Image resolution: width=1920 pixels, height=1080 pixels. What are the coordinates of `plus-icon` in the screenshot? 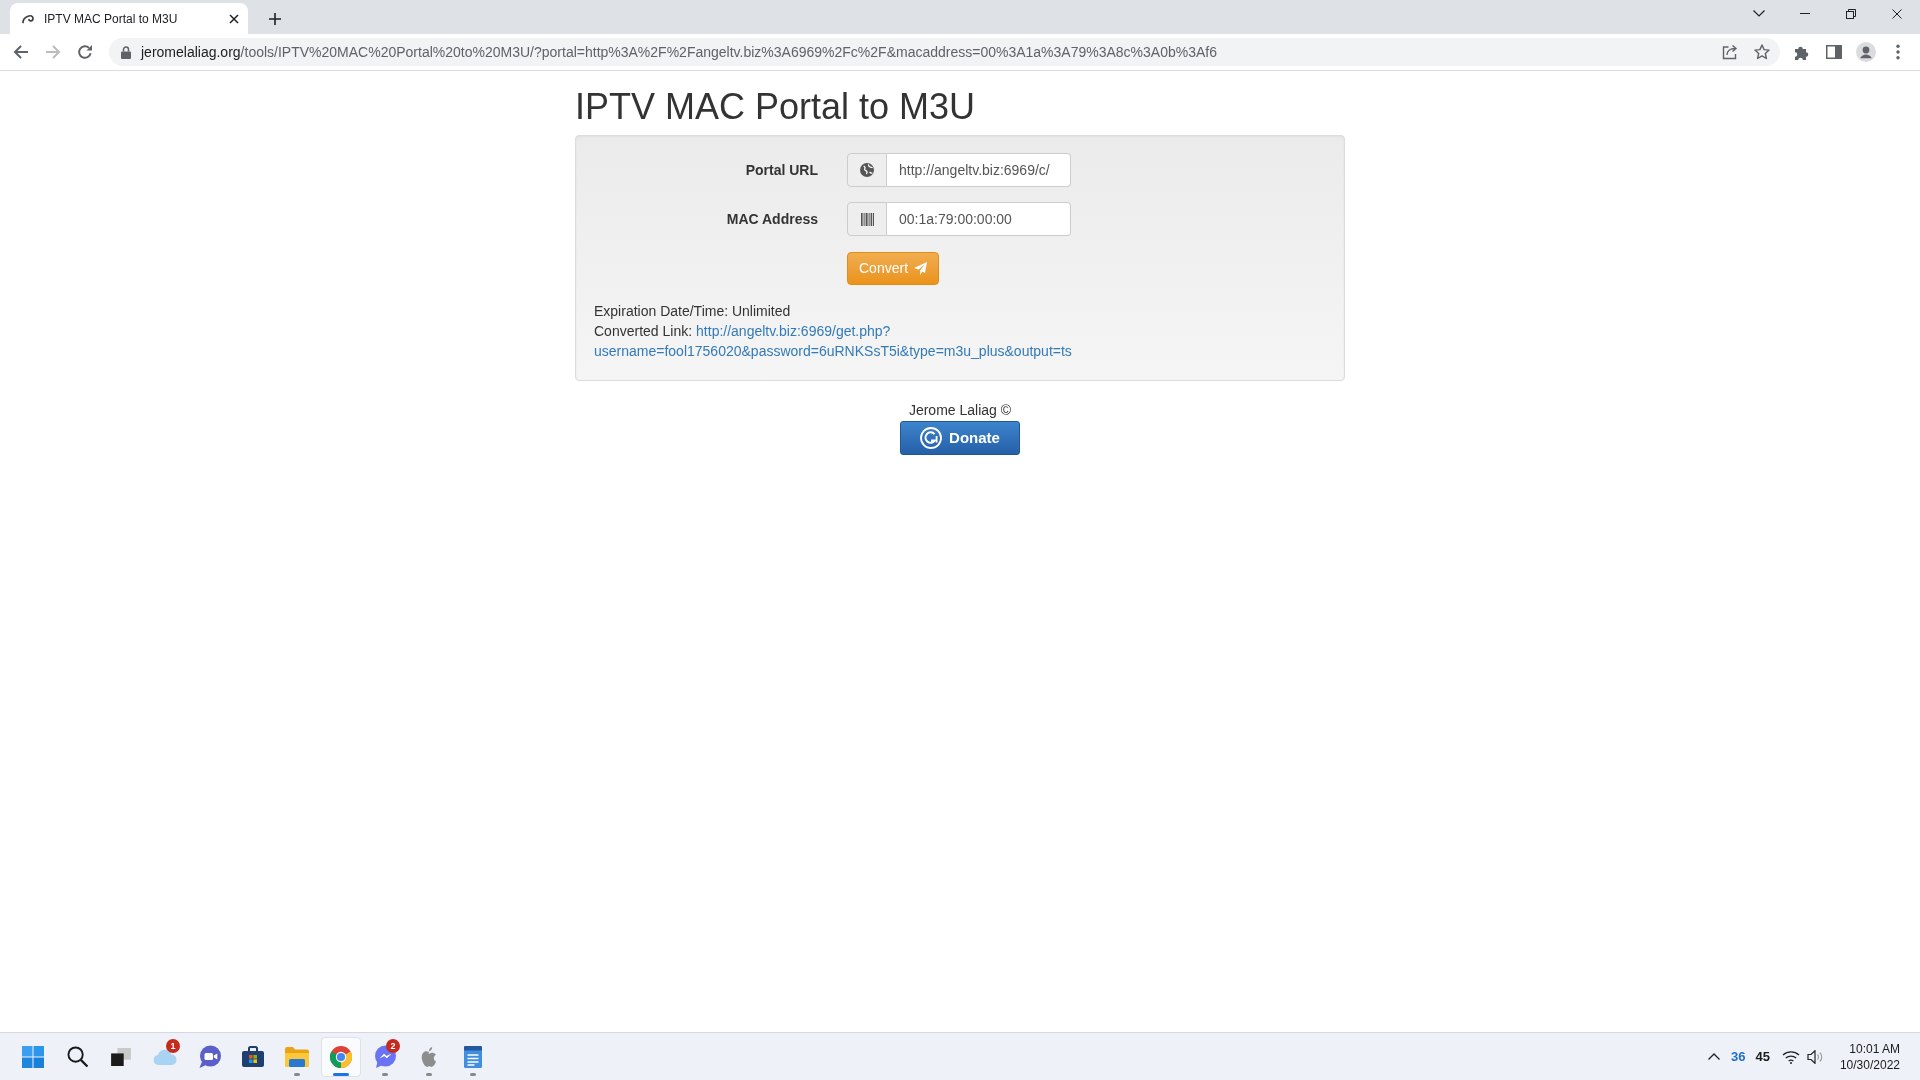 It's located at (275, 18).